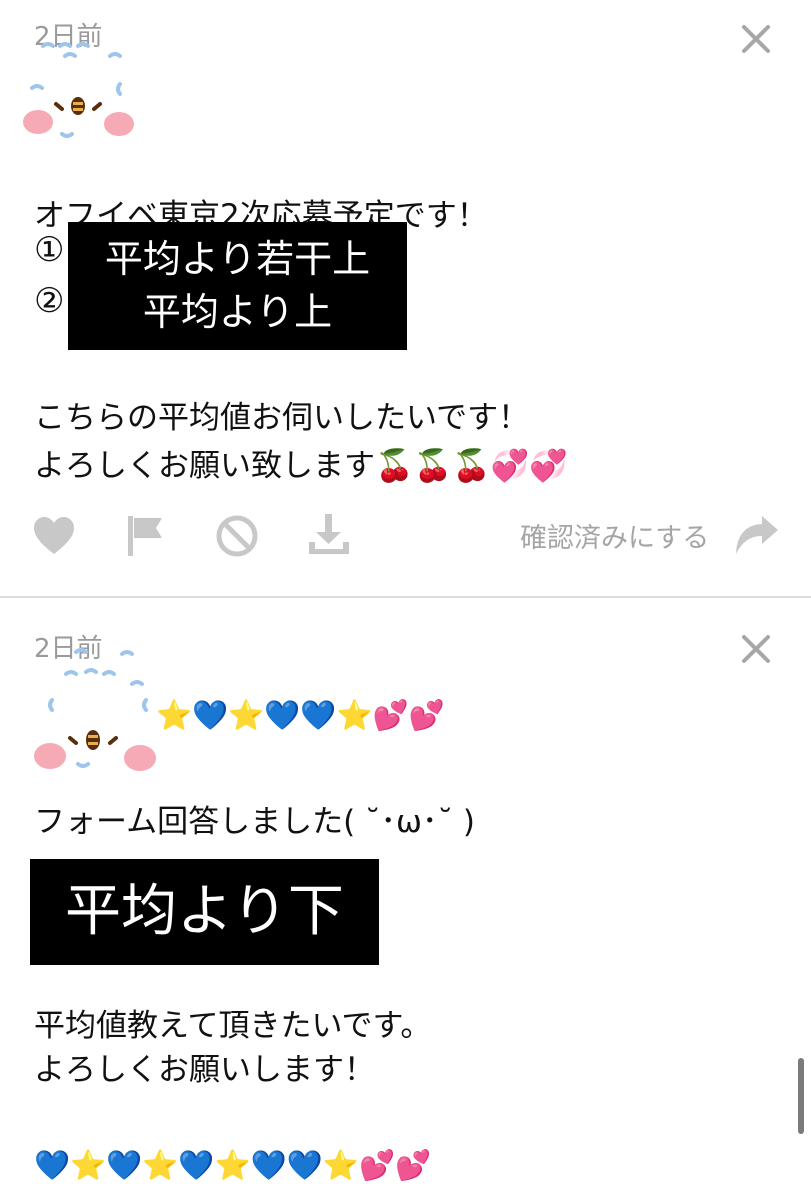 The width and height of the screenshot is (811, 1200). Describe the element at coordinates (301, 466) in the screenshot. I see `message-text: よろしくお願い致します🍒🍒🍒💞💞` at that location.